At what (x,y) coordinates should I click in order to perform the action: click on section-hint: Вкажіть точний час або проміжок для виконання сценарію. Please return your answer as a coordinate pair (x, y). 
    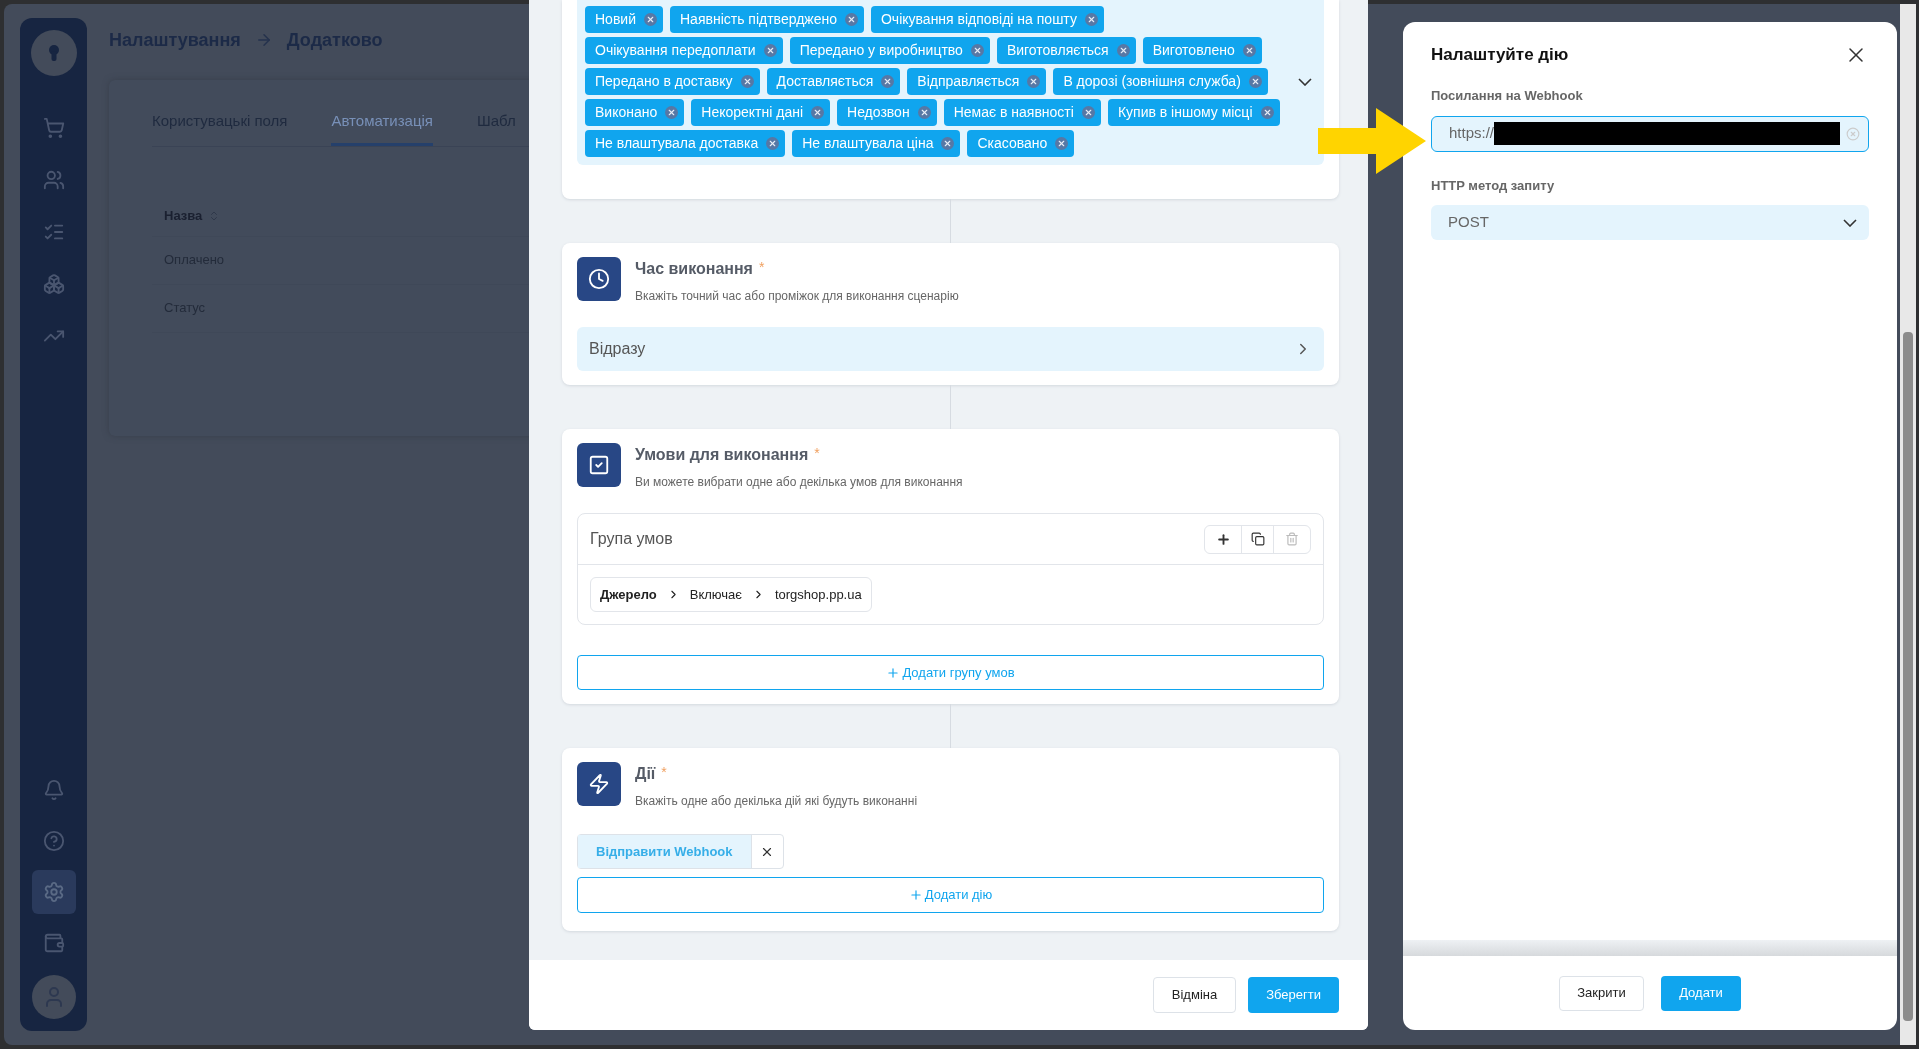
    Looking at the image, I should click on (797, 296).